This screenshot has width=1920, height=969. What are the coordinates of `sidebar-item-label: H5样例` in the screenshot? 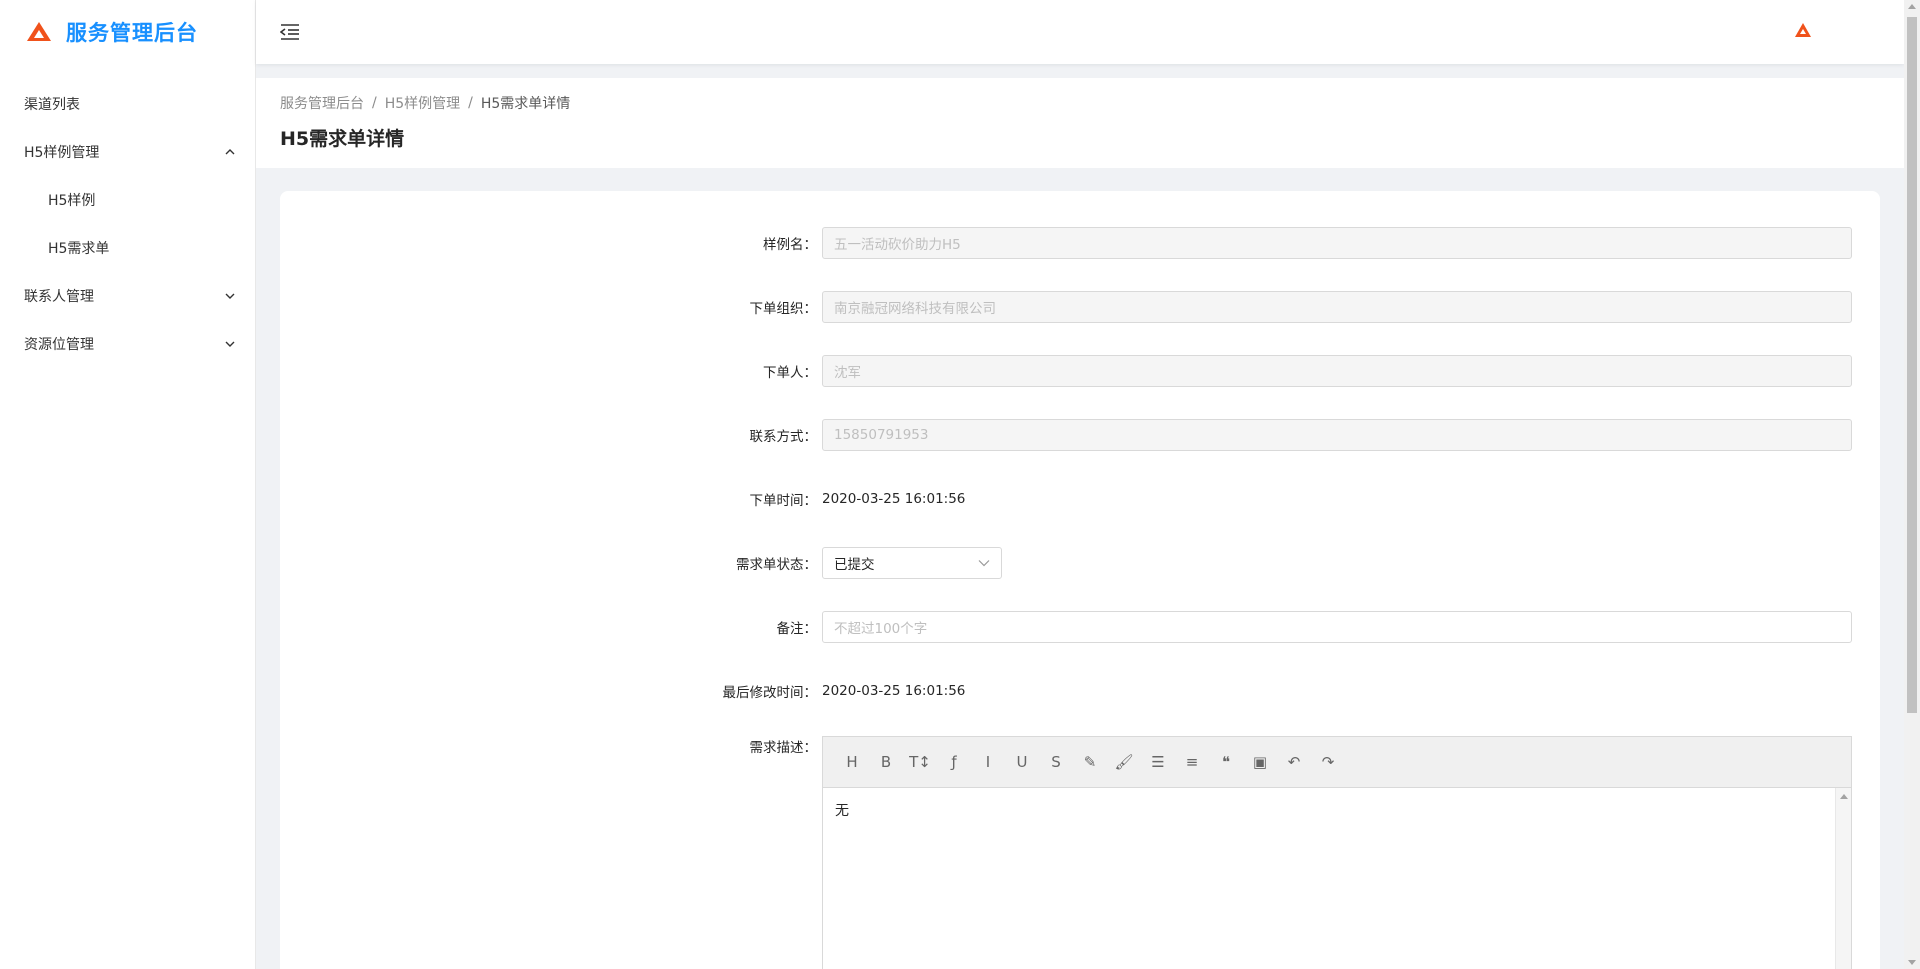 It's located at (72, 201).